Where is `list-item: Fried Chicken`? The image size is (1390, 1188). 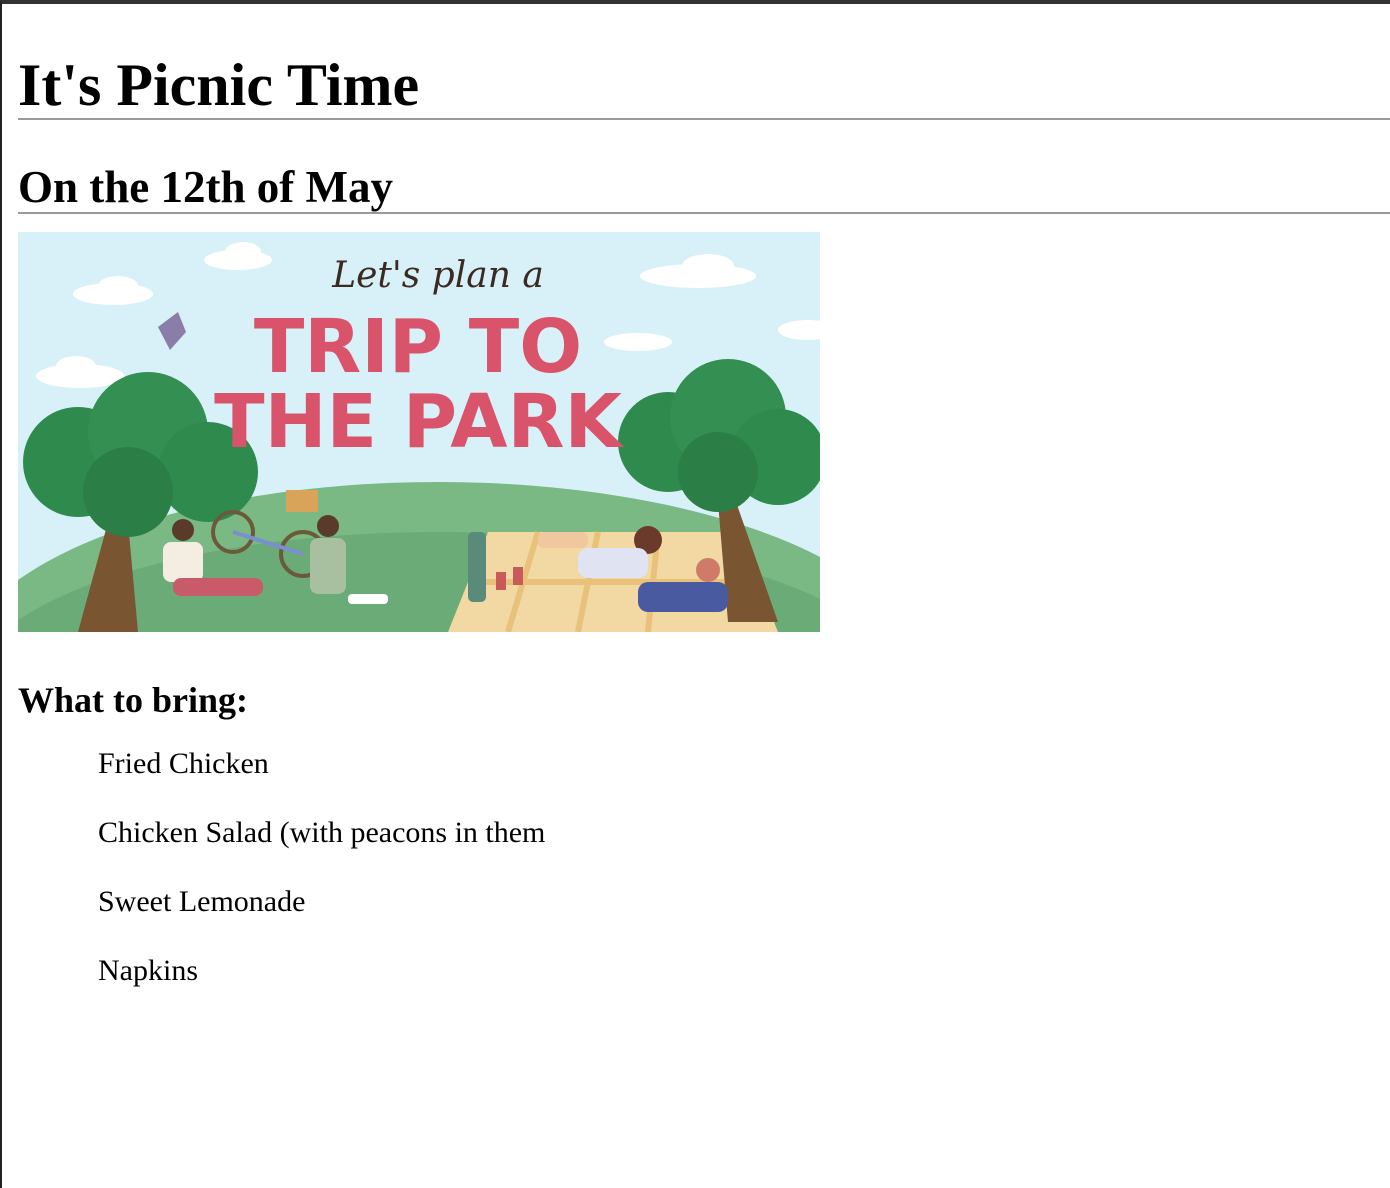
list-item: Fried Chicken is located at coordinates (183, 763).